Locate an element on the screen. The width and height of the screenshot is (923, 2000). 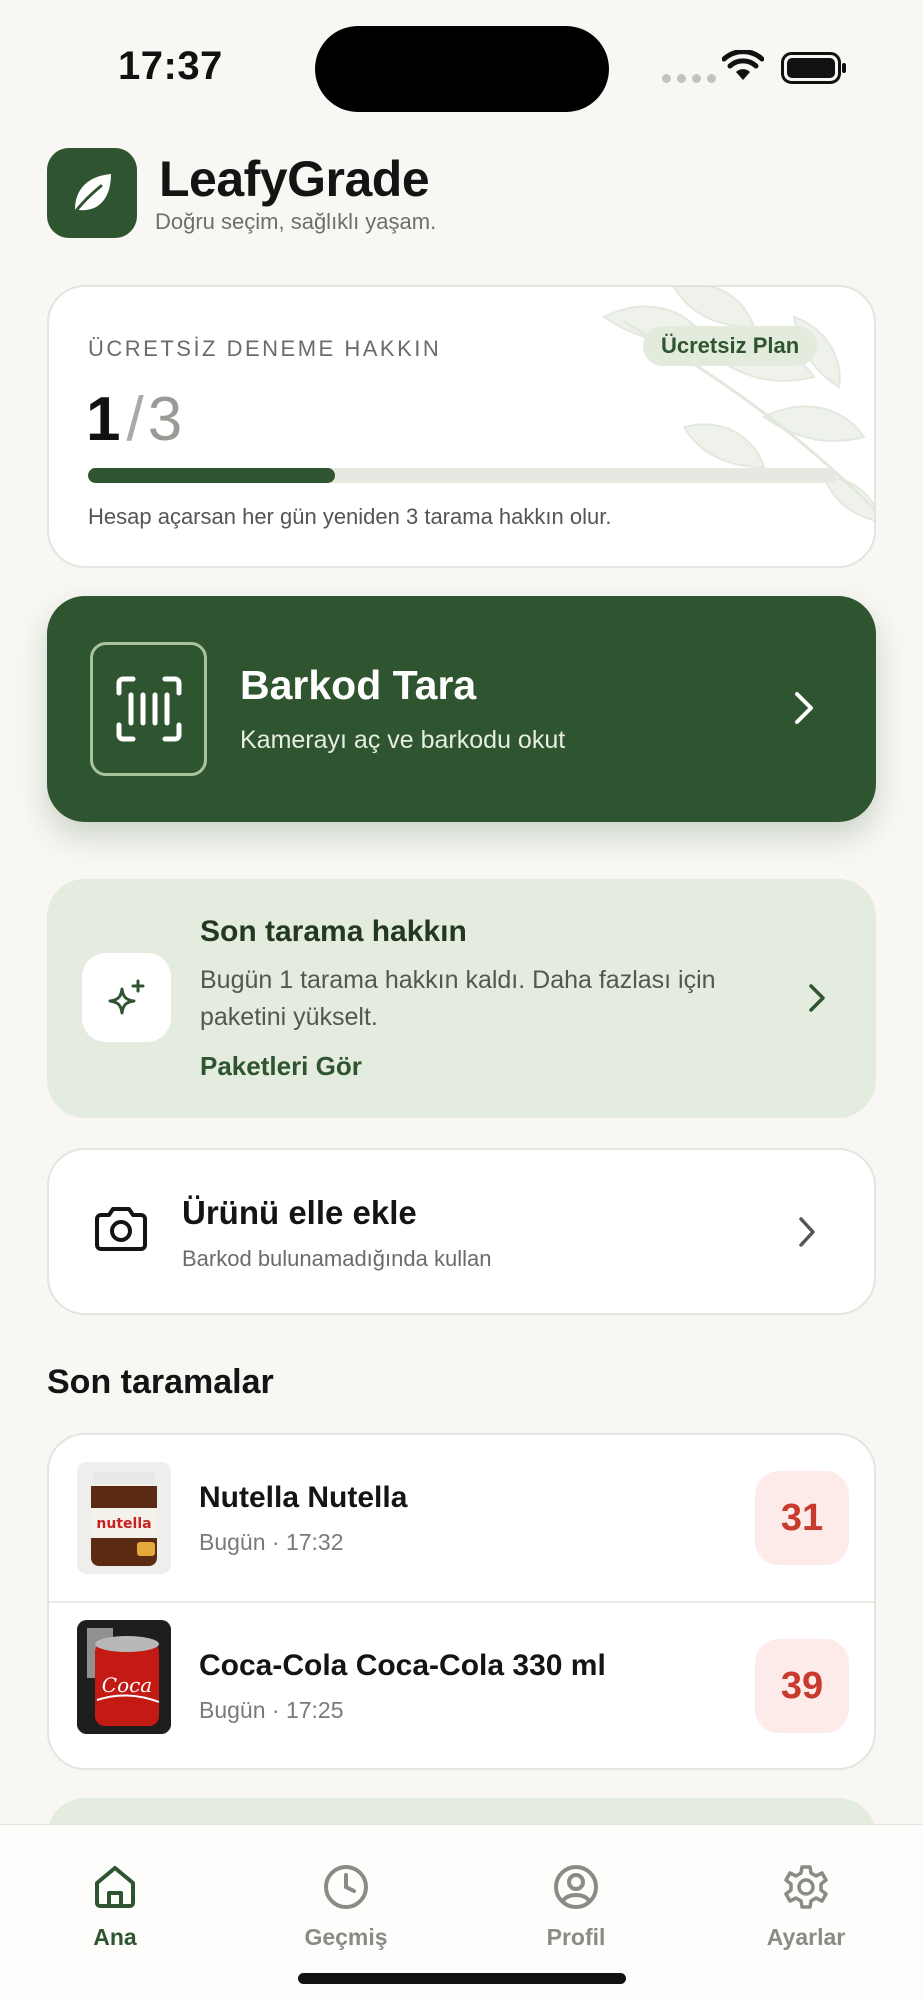
tab-label: Ayarlar is located at coordinates (806, 1937).